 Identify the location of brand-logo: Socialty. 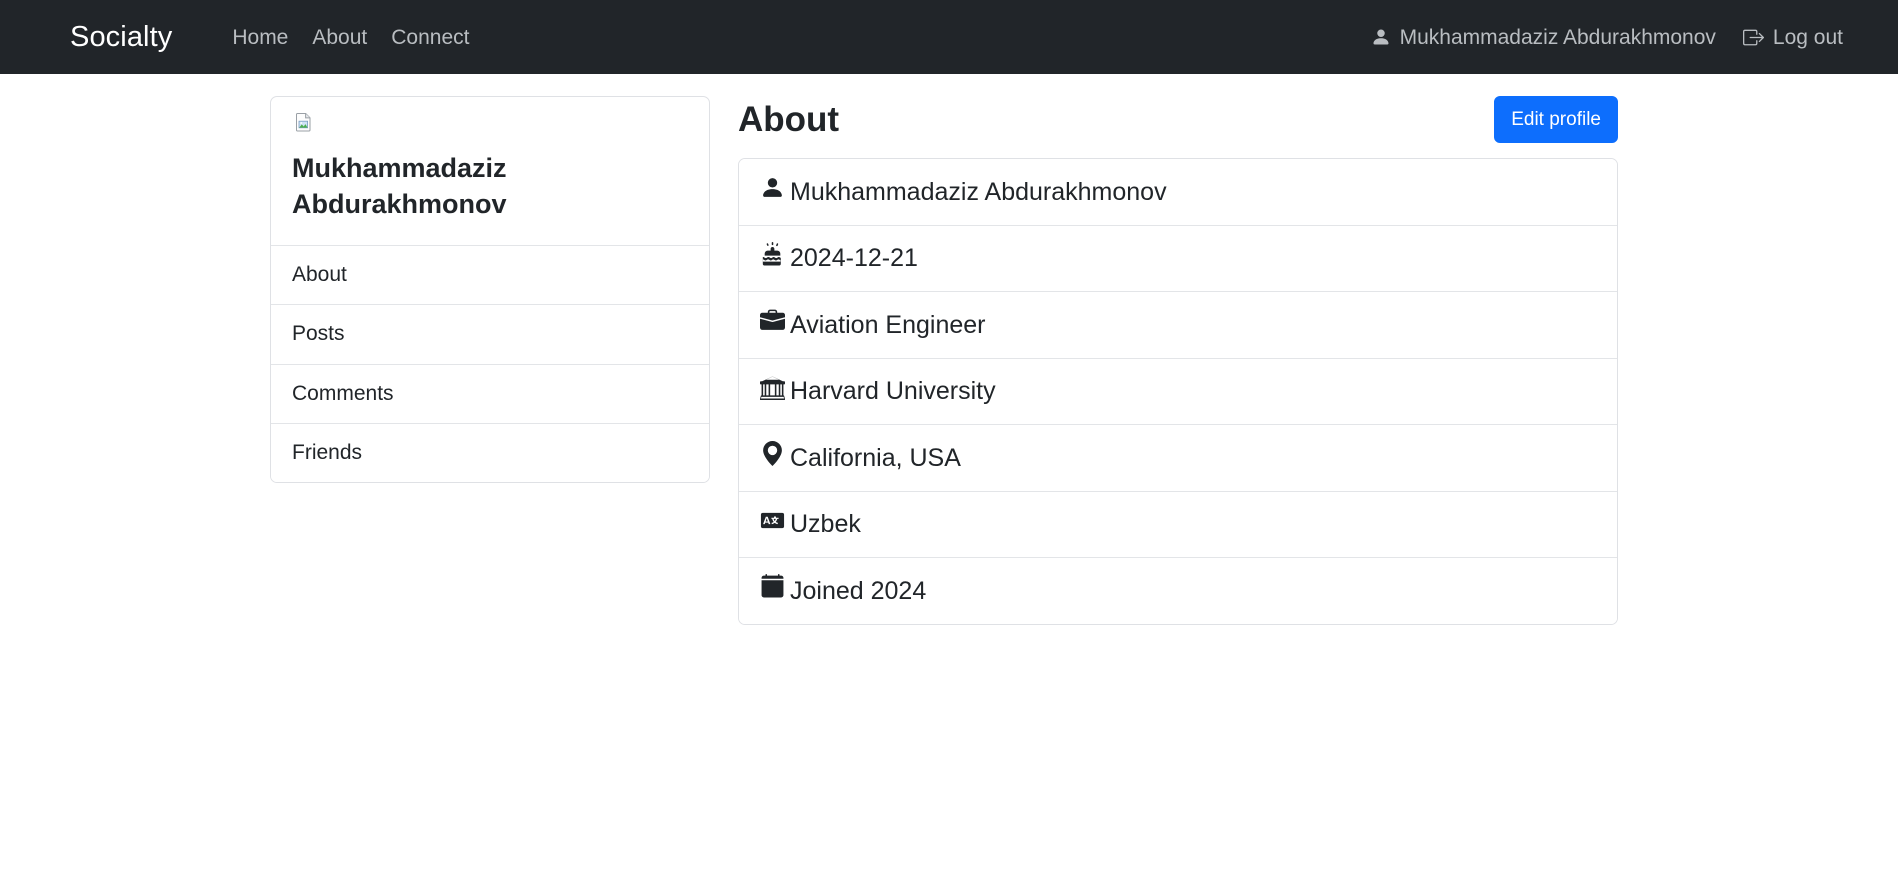
(121, 37).